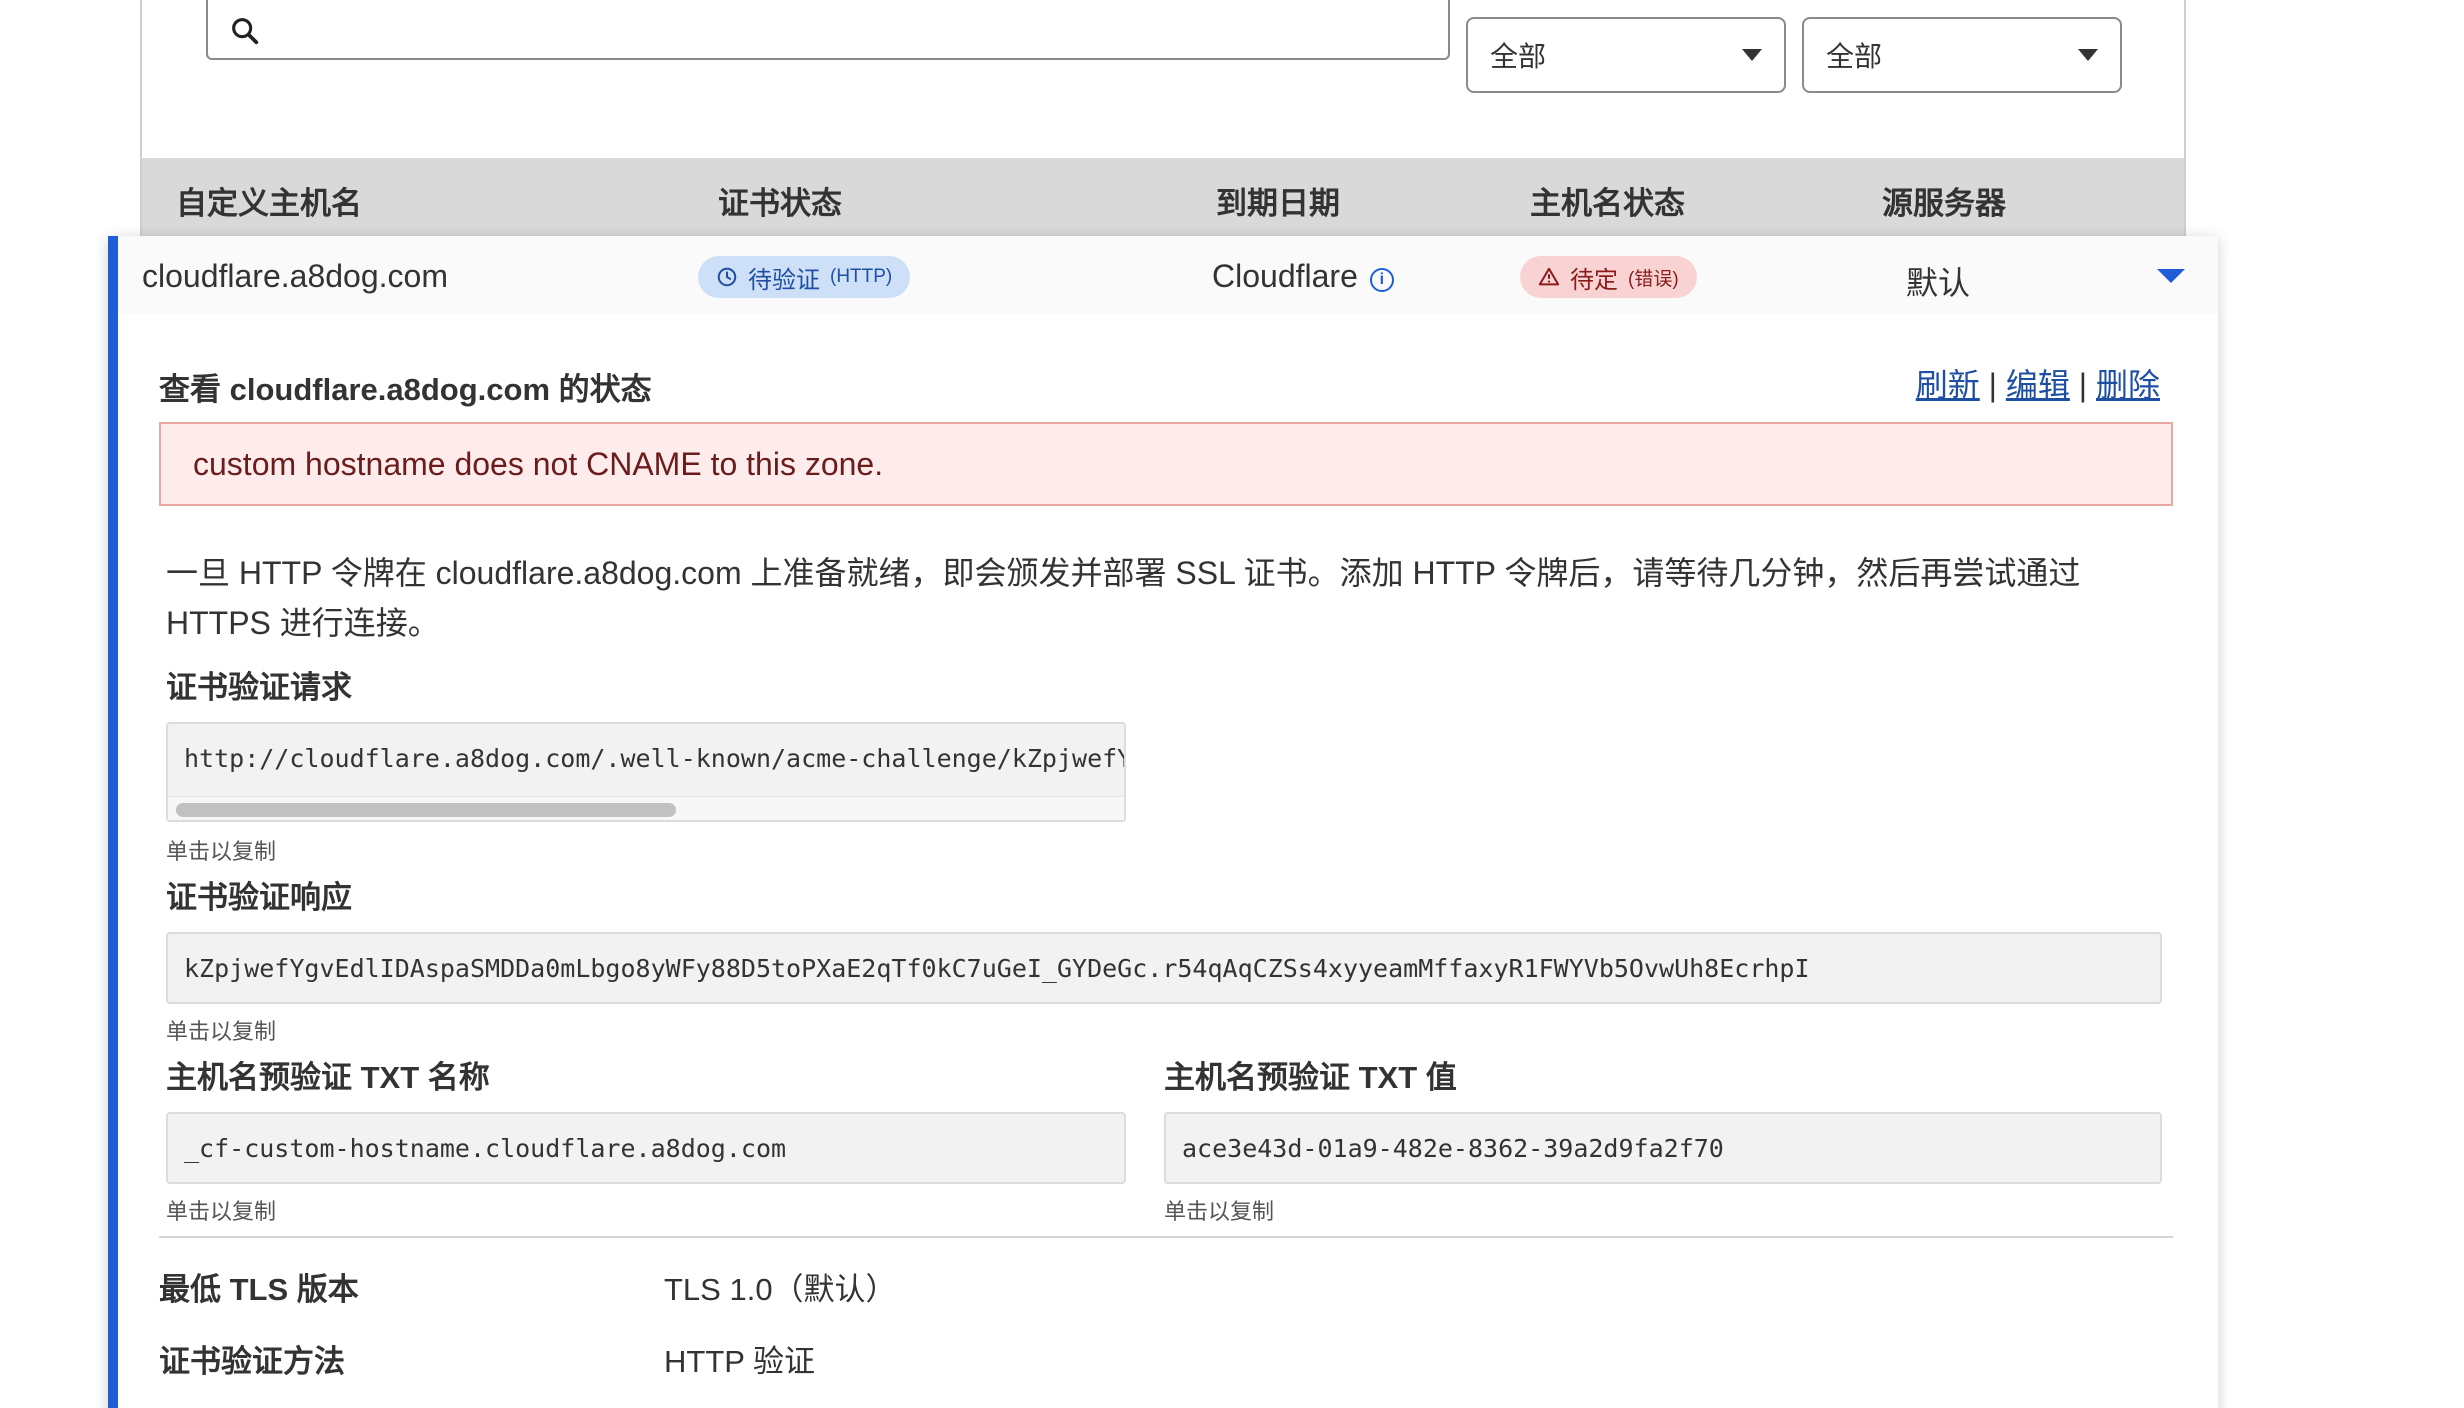 The image size is (2464, 1408). I want to click on hostname-status-badge: 待定 (错误), so click(1608, 277).